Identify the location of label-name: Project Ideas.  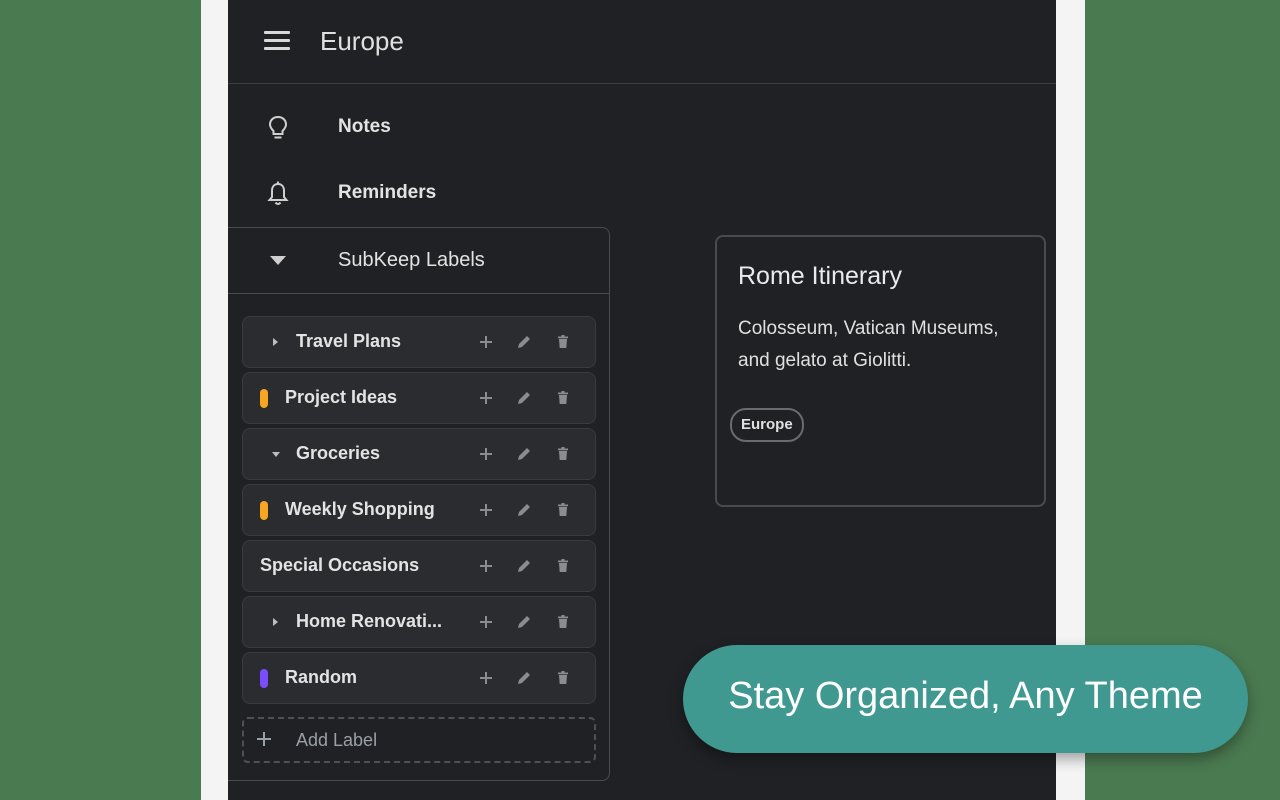
(341, 397).